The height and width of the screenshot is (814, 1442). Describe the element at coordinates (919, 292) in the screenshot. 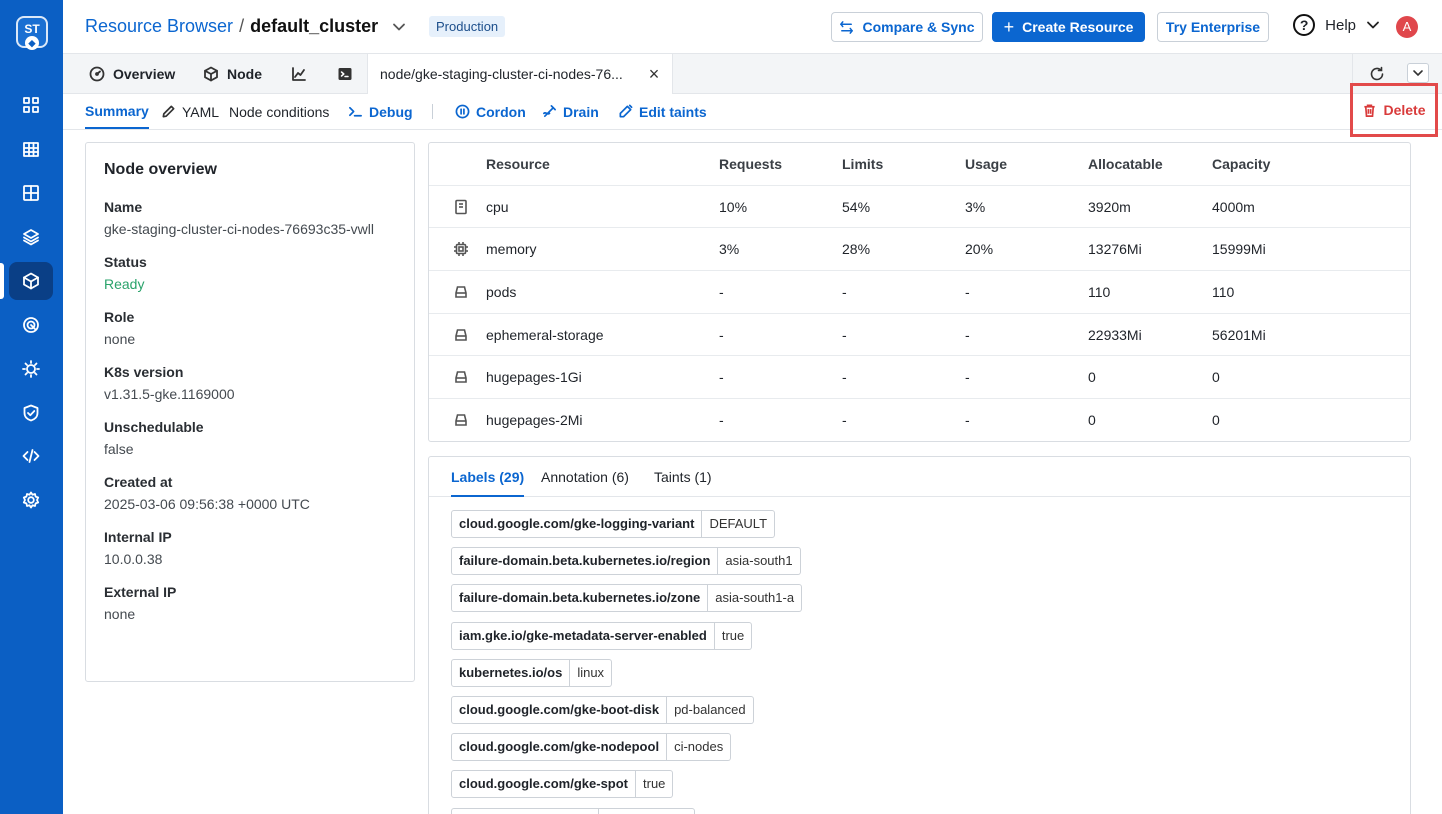

I see `table-row: pods - - - 110 110` at that location.